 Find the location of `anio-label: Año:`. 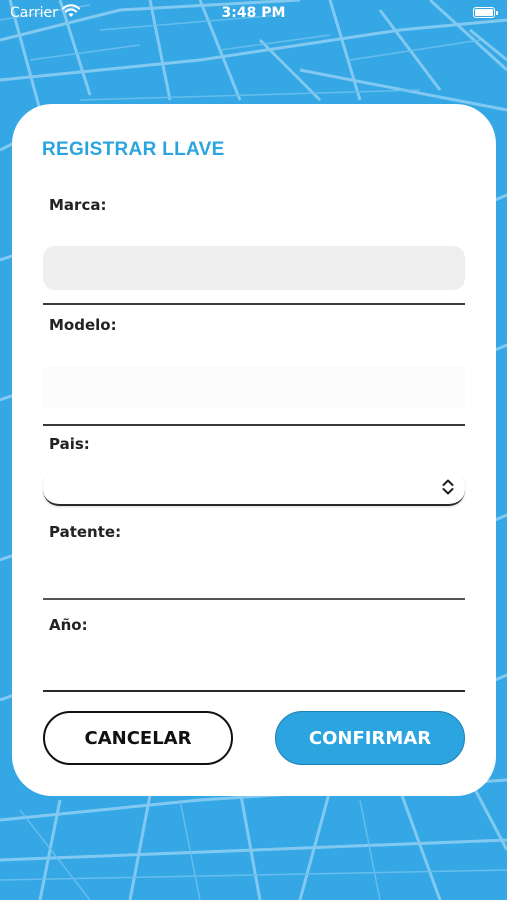

anio-label: Año: is located at coordinates (68, 625).